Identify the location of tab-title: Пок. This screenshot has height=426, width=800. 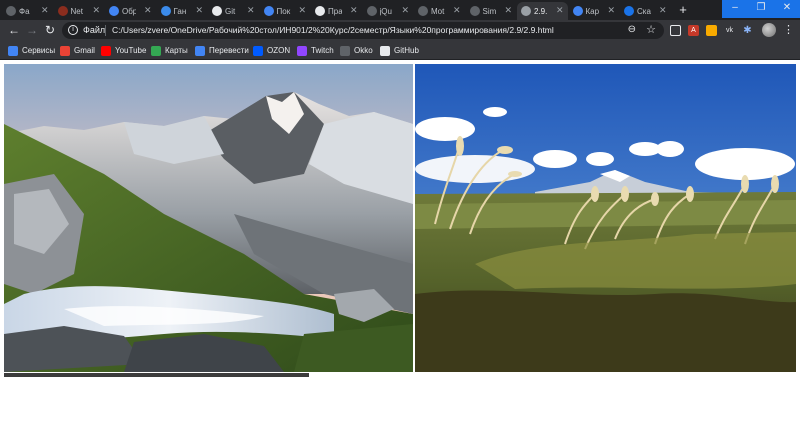
(283, 11).